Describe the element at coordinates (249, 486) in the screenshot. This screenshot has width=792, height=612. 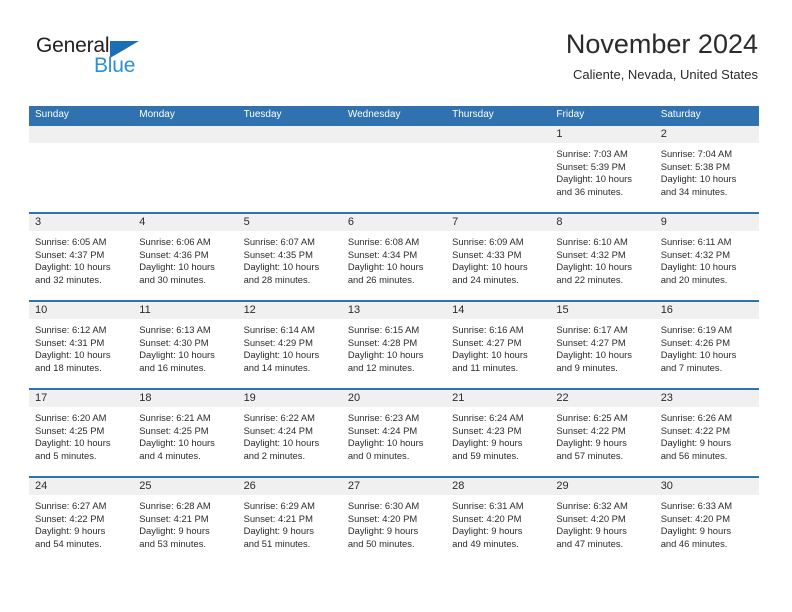
I see `day-number: 26` at that location.